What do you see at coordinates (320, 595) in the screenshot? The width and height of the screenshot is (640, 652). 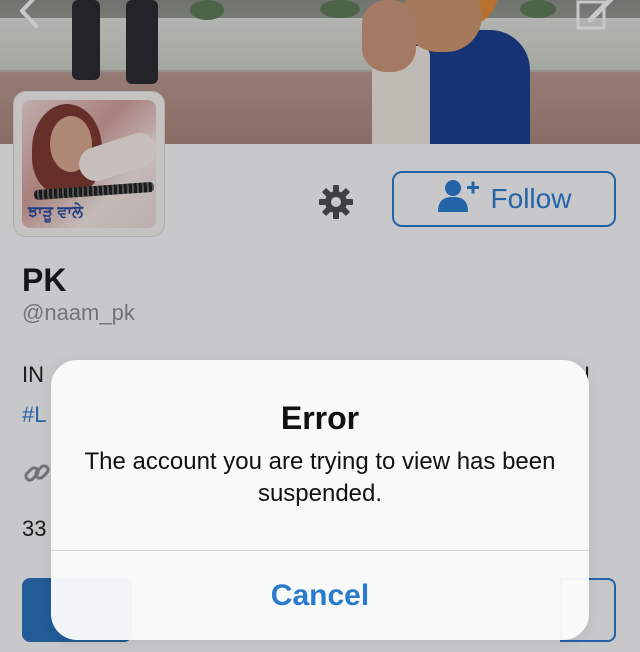 I see `cancel-button: Cancel` at bounding box center [320, 595].